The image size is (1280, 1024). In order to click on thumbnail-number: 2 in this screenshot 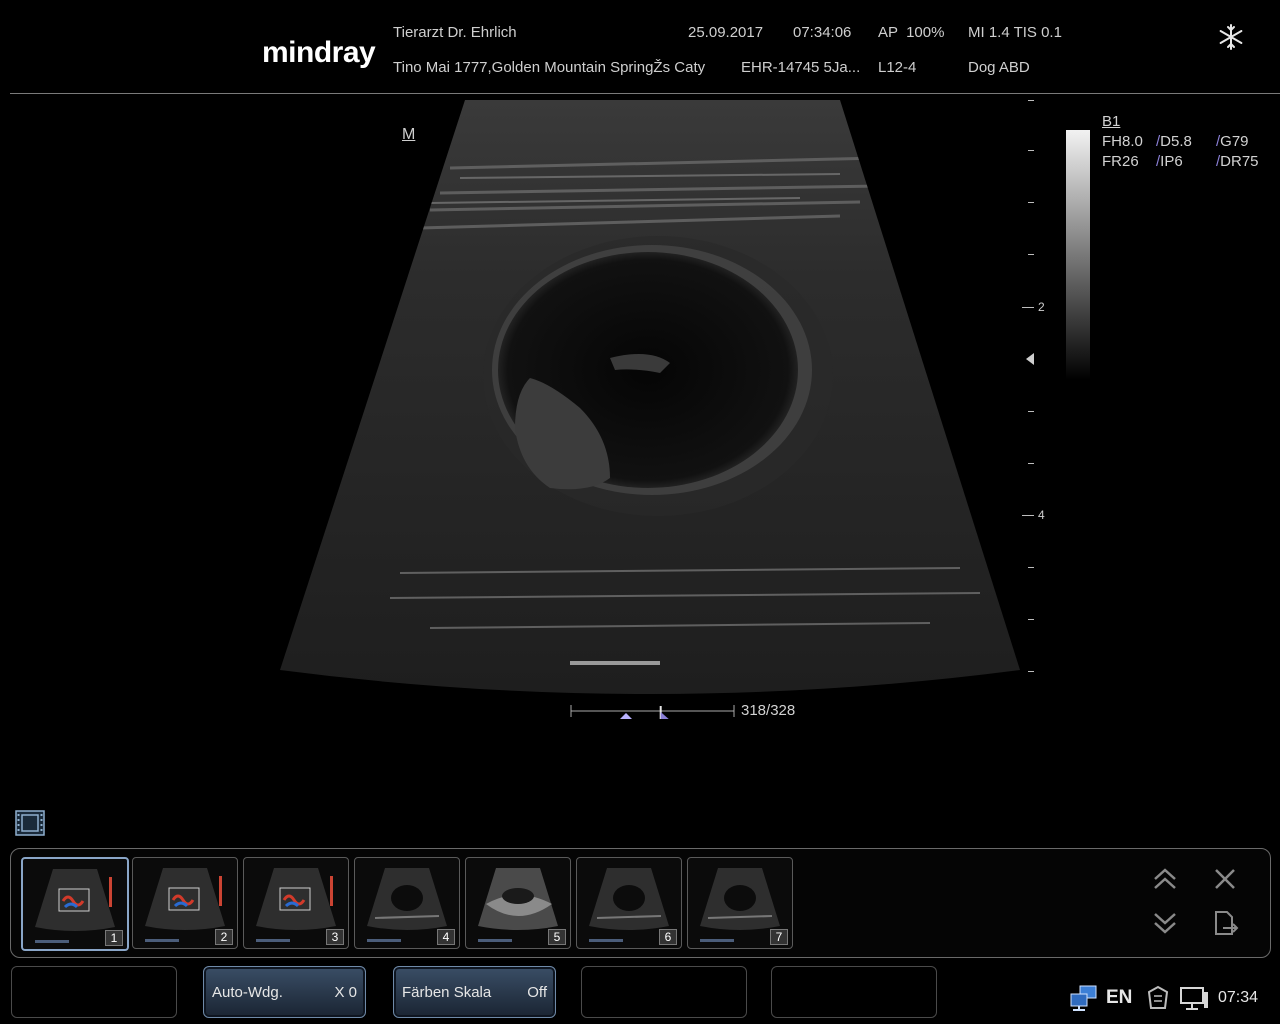, I will do `click(224, 937)`.